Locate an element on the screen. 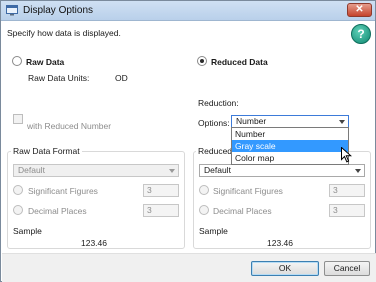 This screenshot has height=282, width=376. reduction-label: Reduction: is located at coordinates (218, 103).